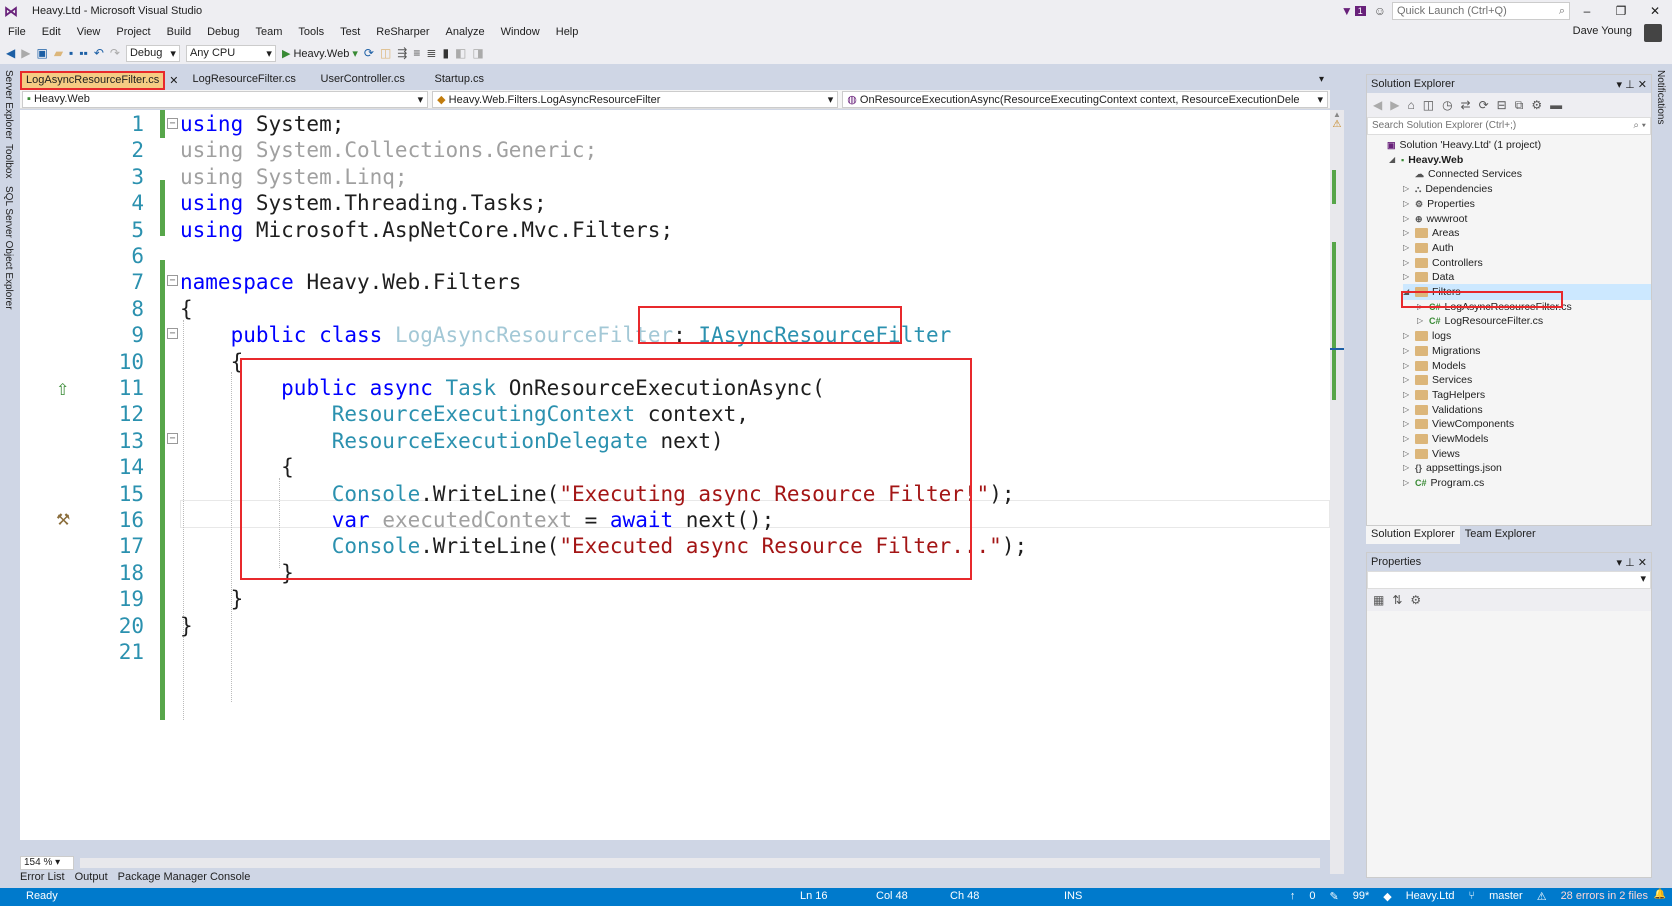 This screenshot has height=906, width=1672. What do you see at coordinates (1337, 492) in the screenshot?
I see `vertical-scrollbar: ▲ ⚠` at bounding box center [1337, 492].